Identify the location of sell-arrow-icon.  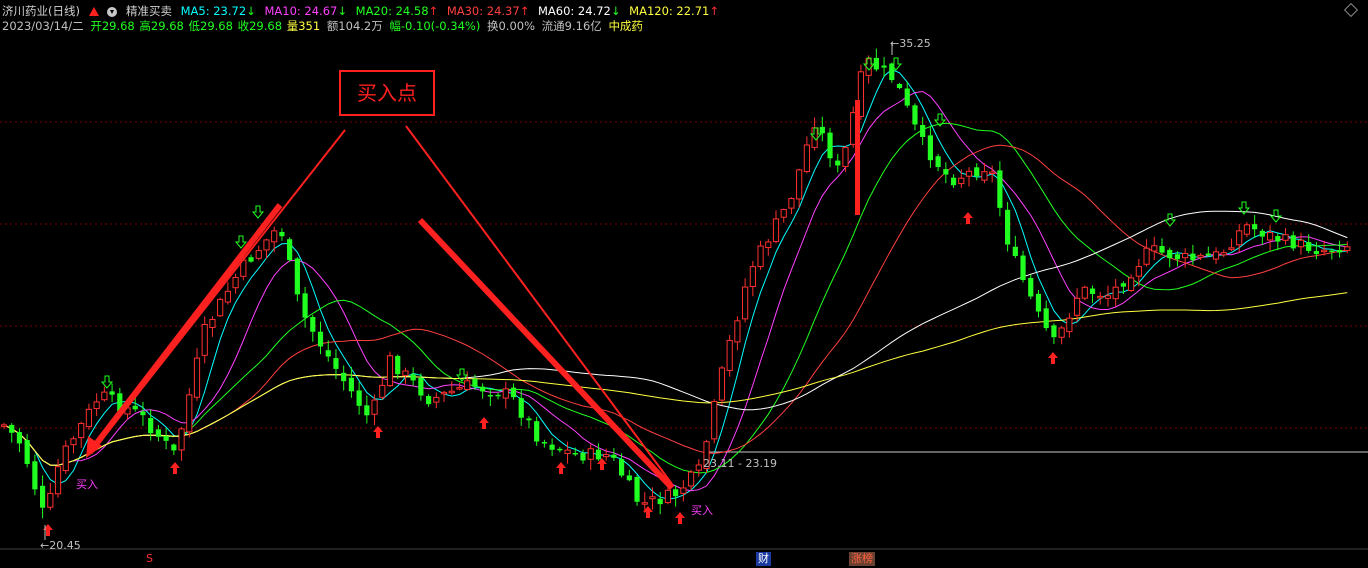
(107, 382).